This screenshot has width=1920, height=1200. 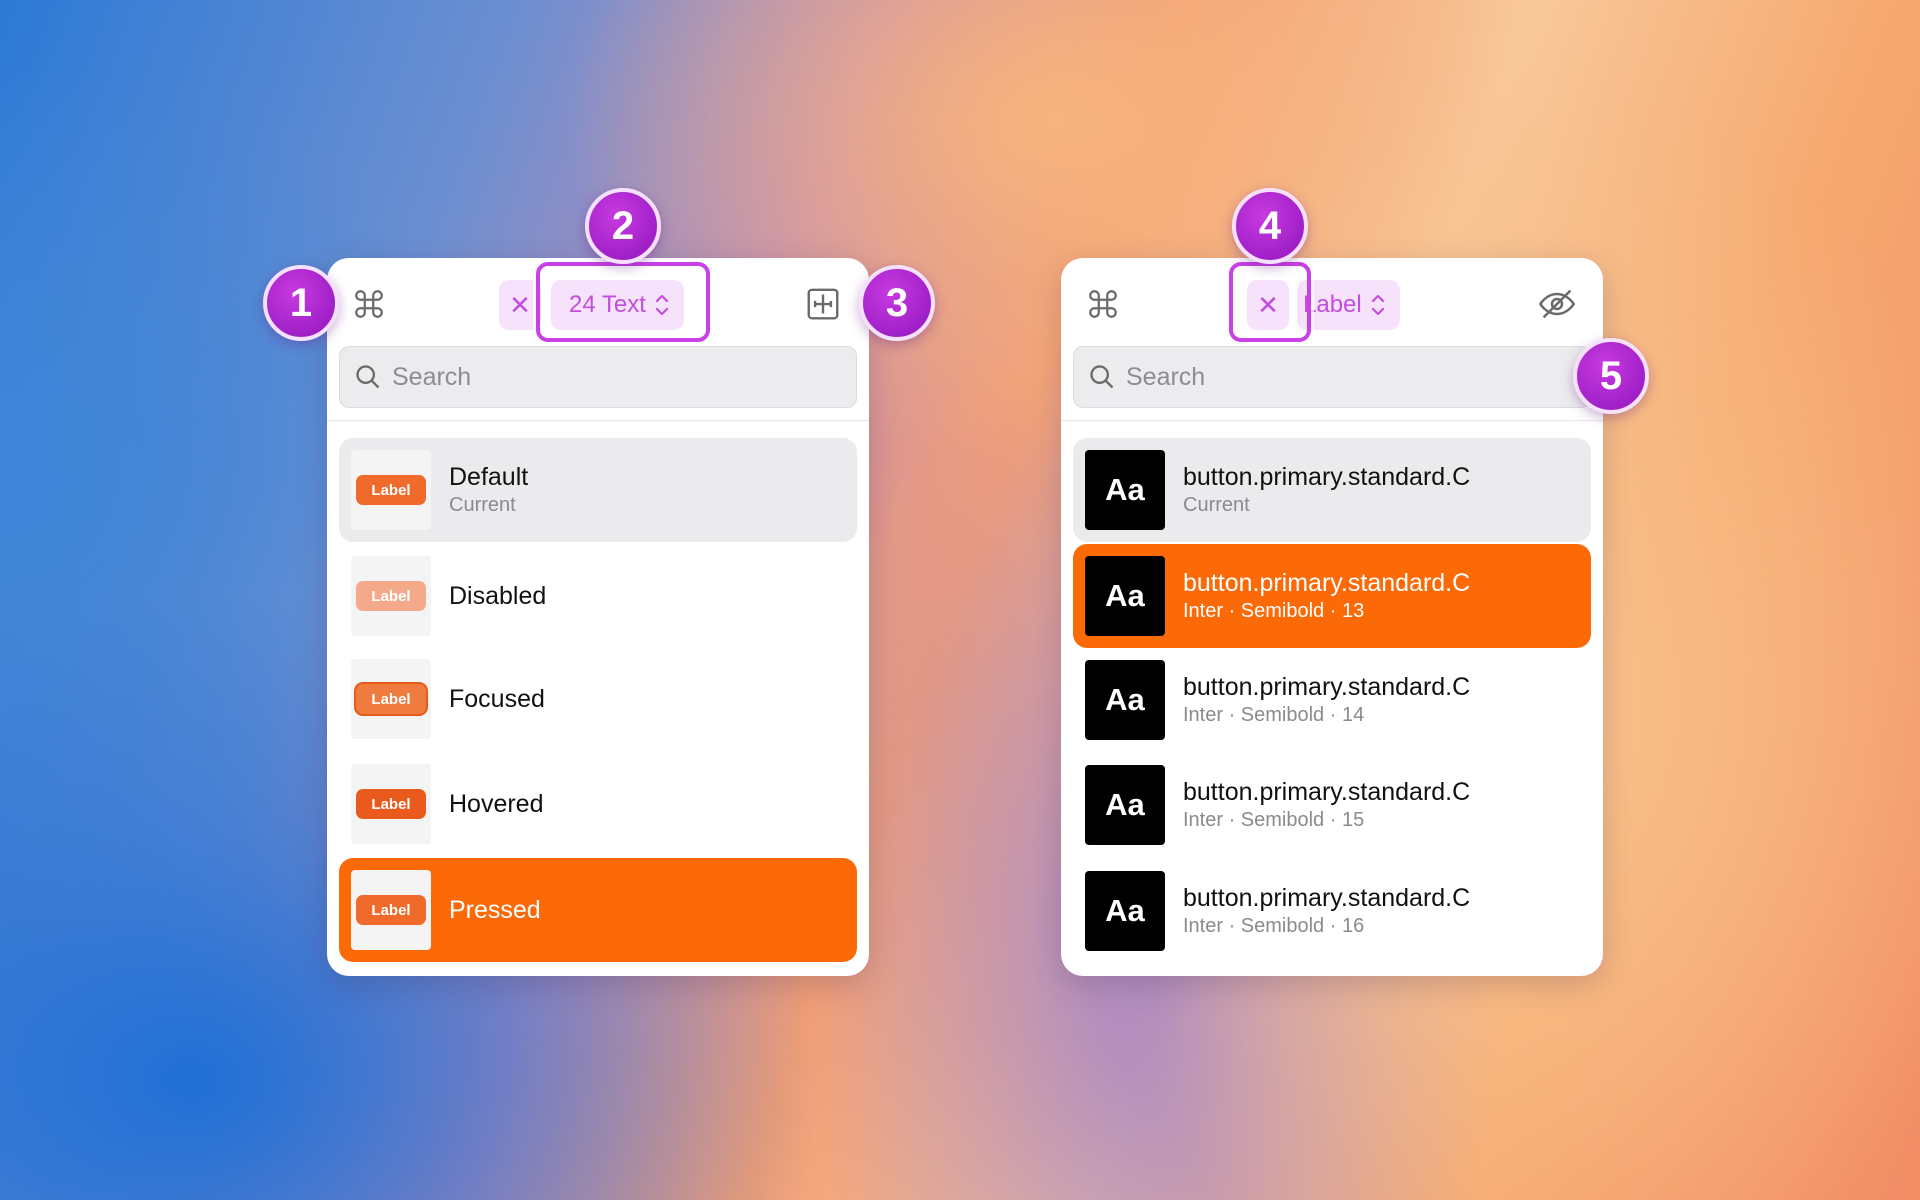 What do you see at coordinates (1274, 715) in the screenshot?
I see `item-subtitle: Inter · Semibold · 14` at bounding box center [1274, 715].